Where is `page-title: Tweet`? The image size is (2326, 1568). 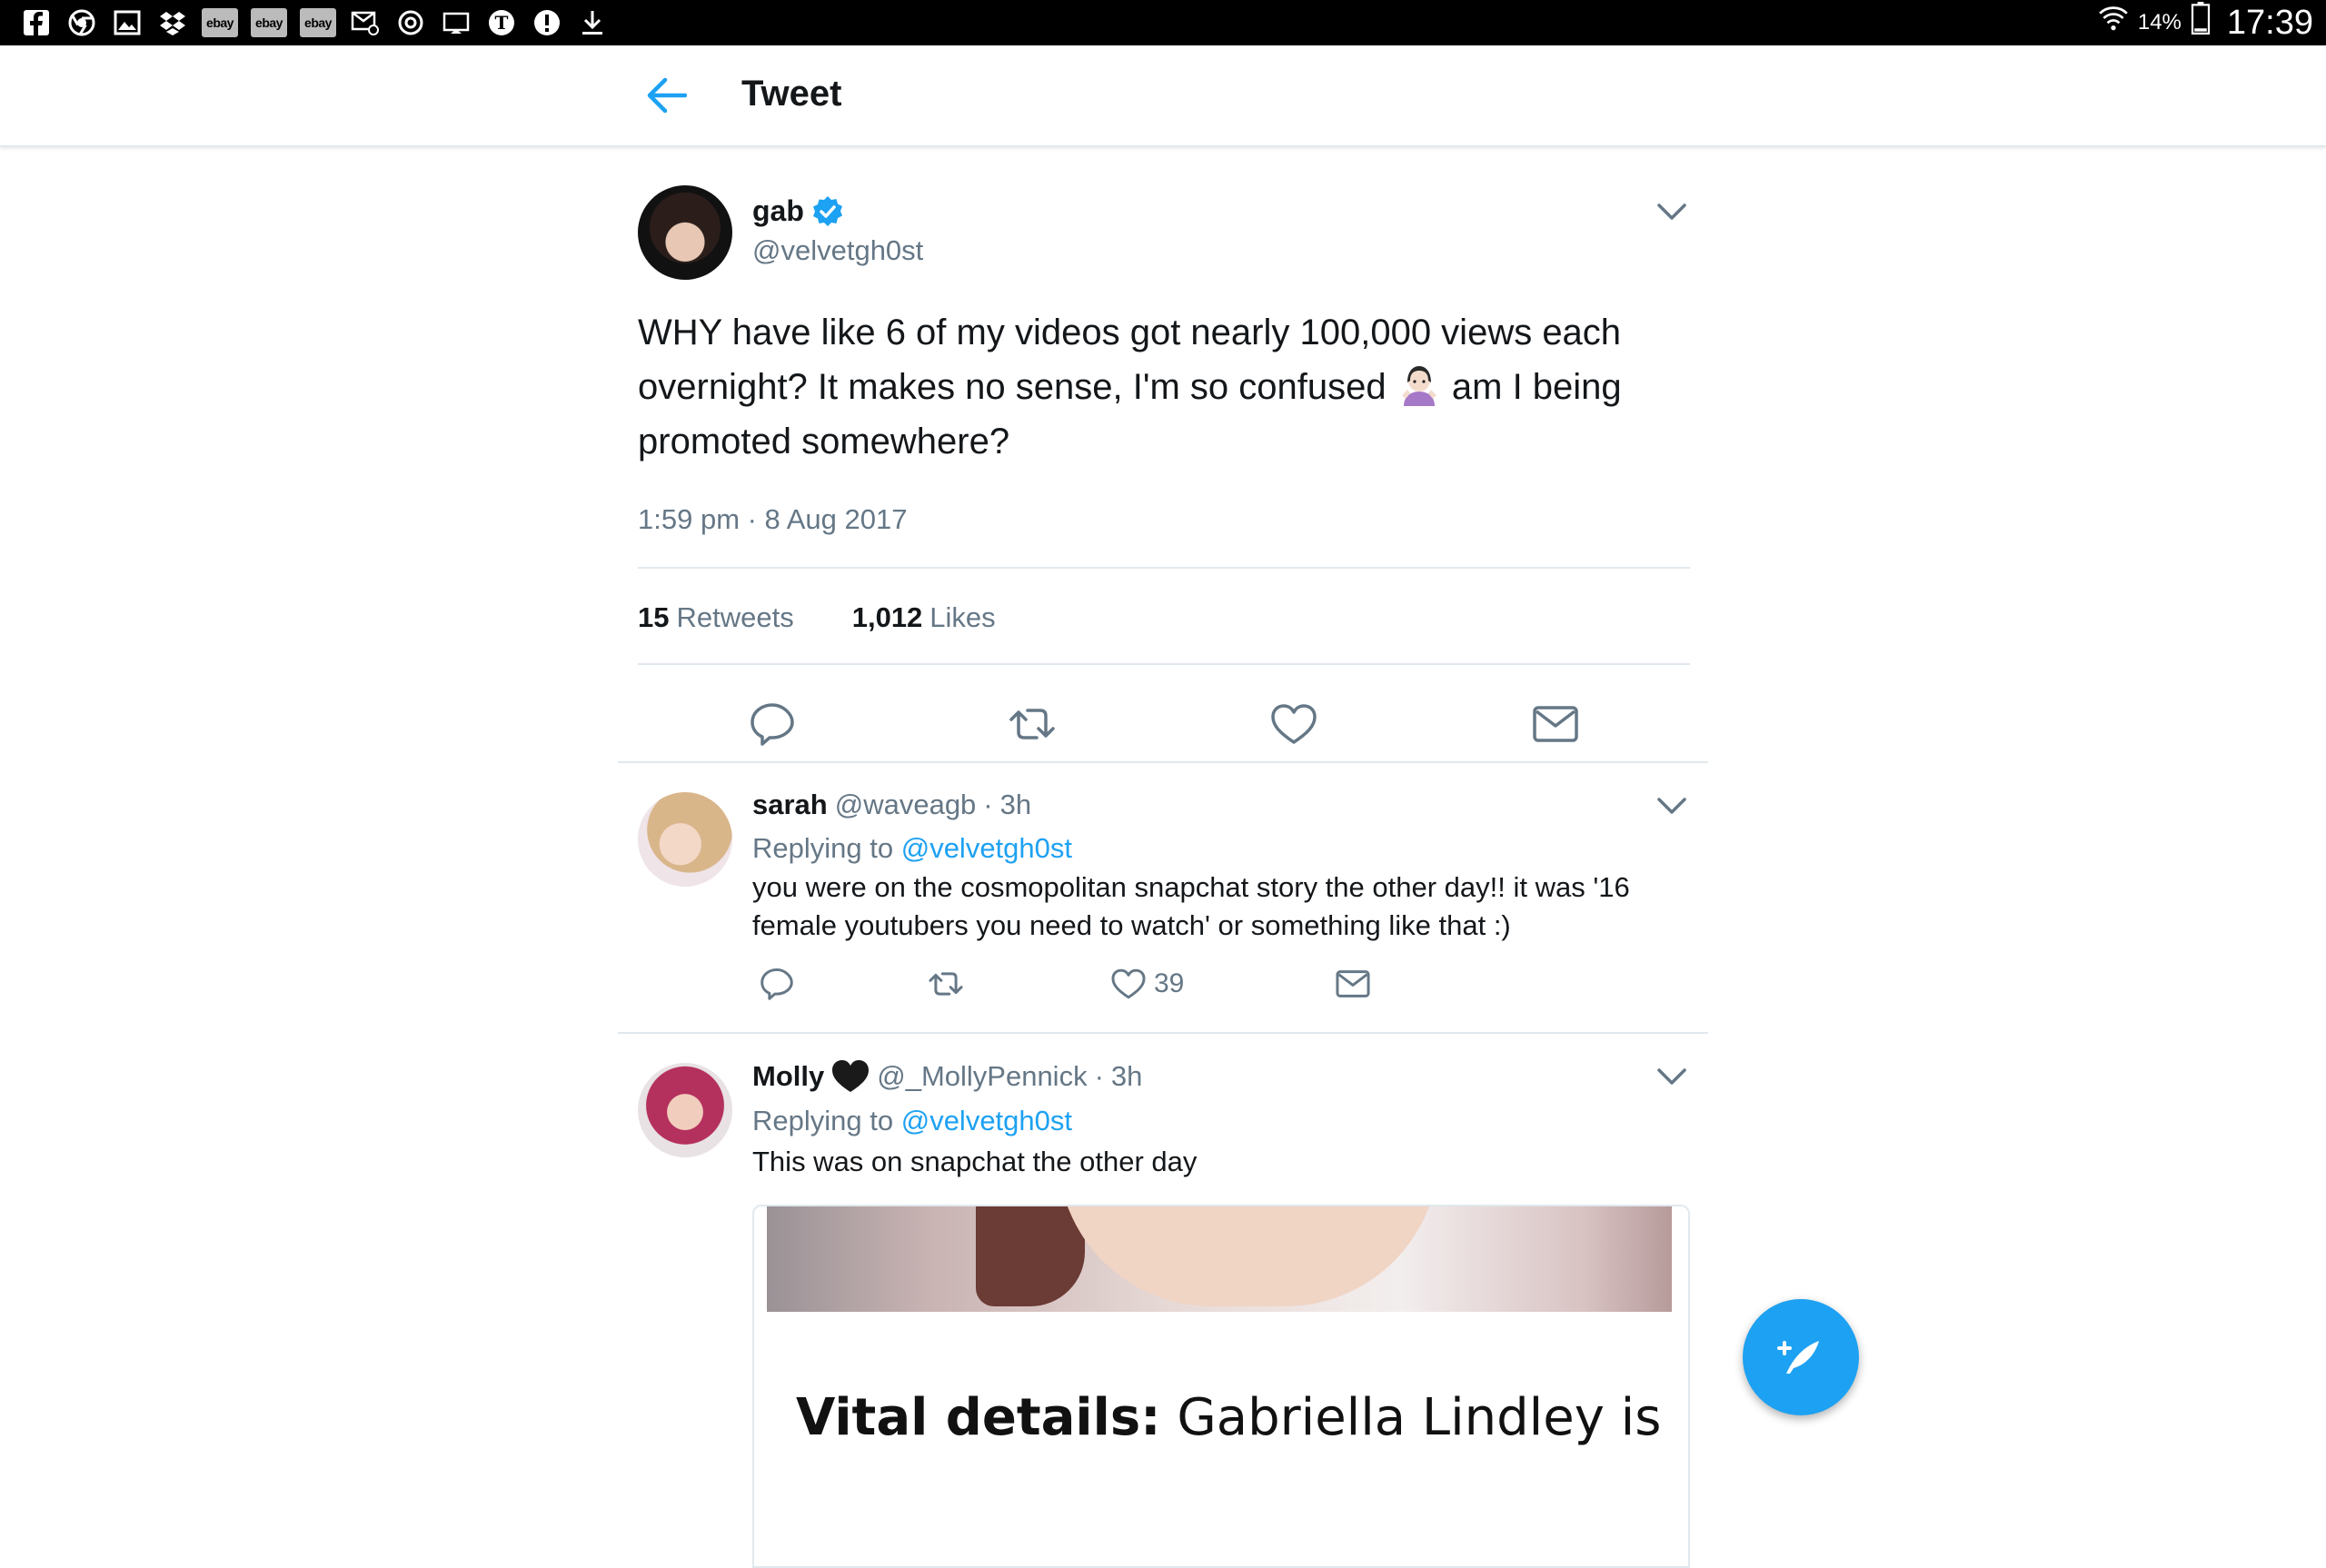 page-title: Tweet is located at coordinates (791, 94).